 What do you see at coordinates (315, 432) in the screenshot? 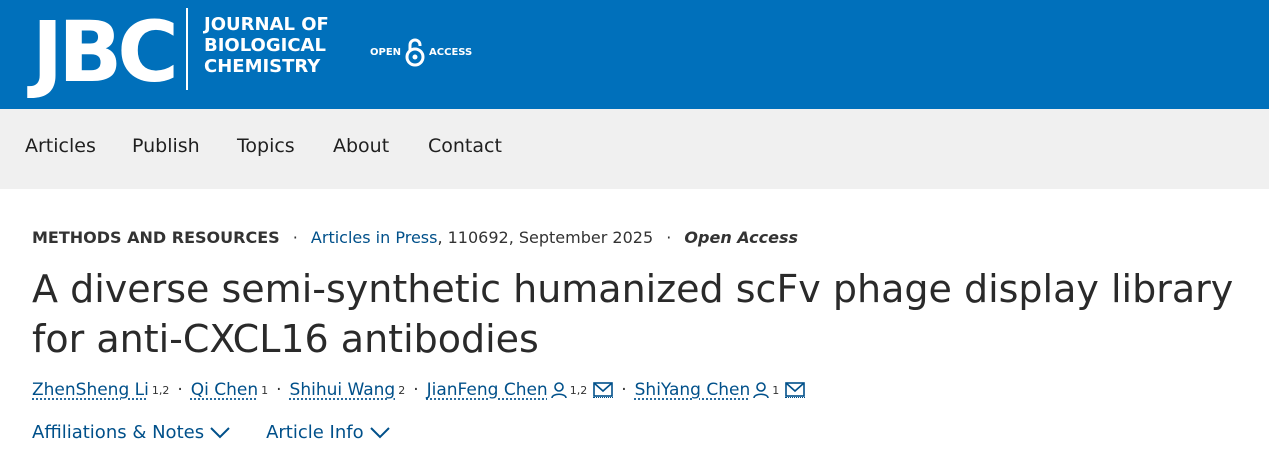
I see `article-info-label: Article Info` at bounding box center [315, 432].